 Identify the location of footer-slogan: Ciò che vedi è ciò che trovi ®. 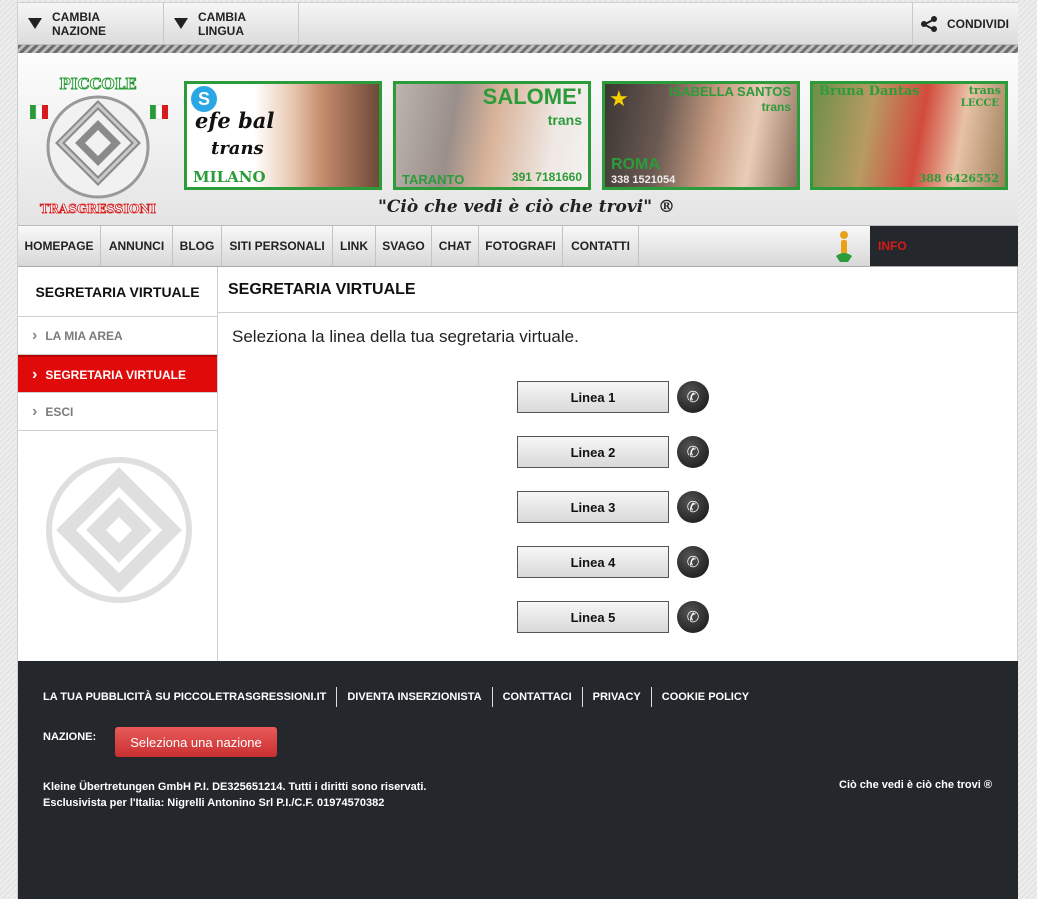
(915, 785).